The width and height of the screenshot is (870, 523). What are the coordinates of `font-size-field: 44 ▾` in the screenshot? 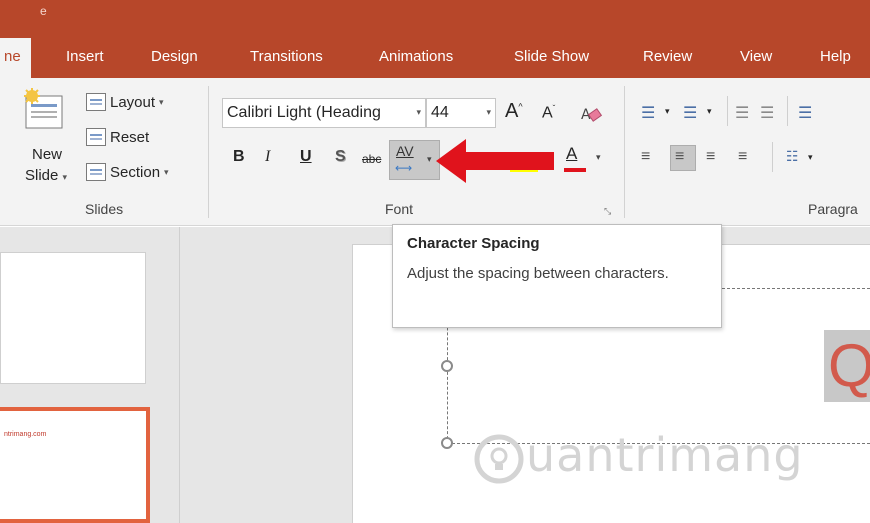 It's located at (461, 113).